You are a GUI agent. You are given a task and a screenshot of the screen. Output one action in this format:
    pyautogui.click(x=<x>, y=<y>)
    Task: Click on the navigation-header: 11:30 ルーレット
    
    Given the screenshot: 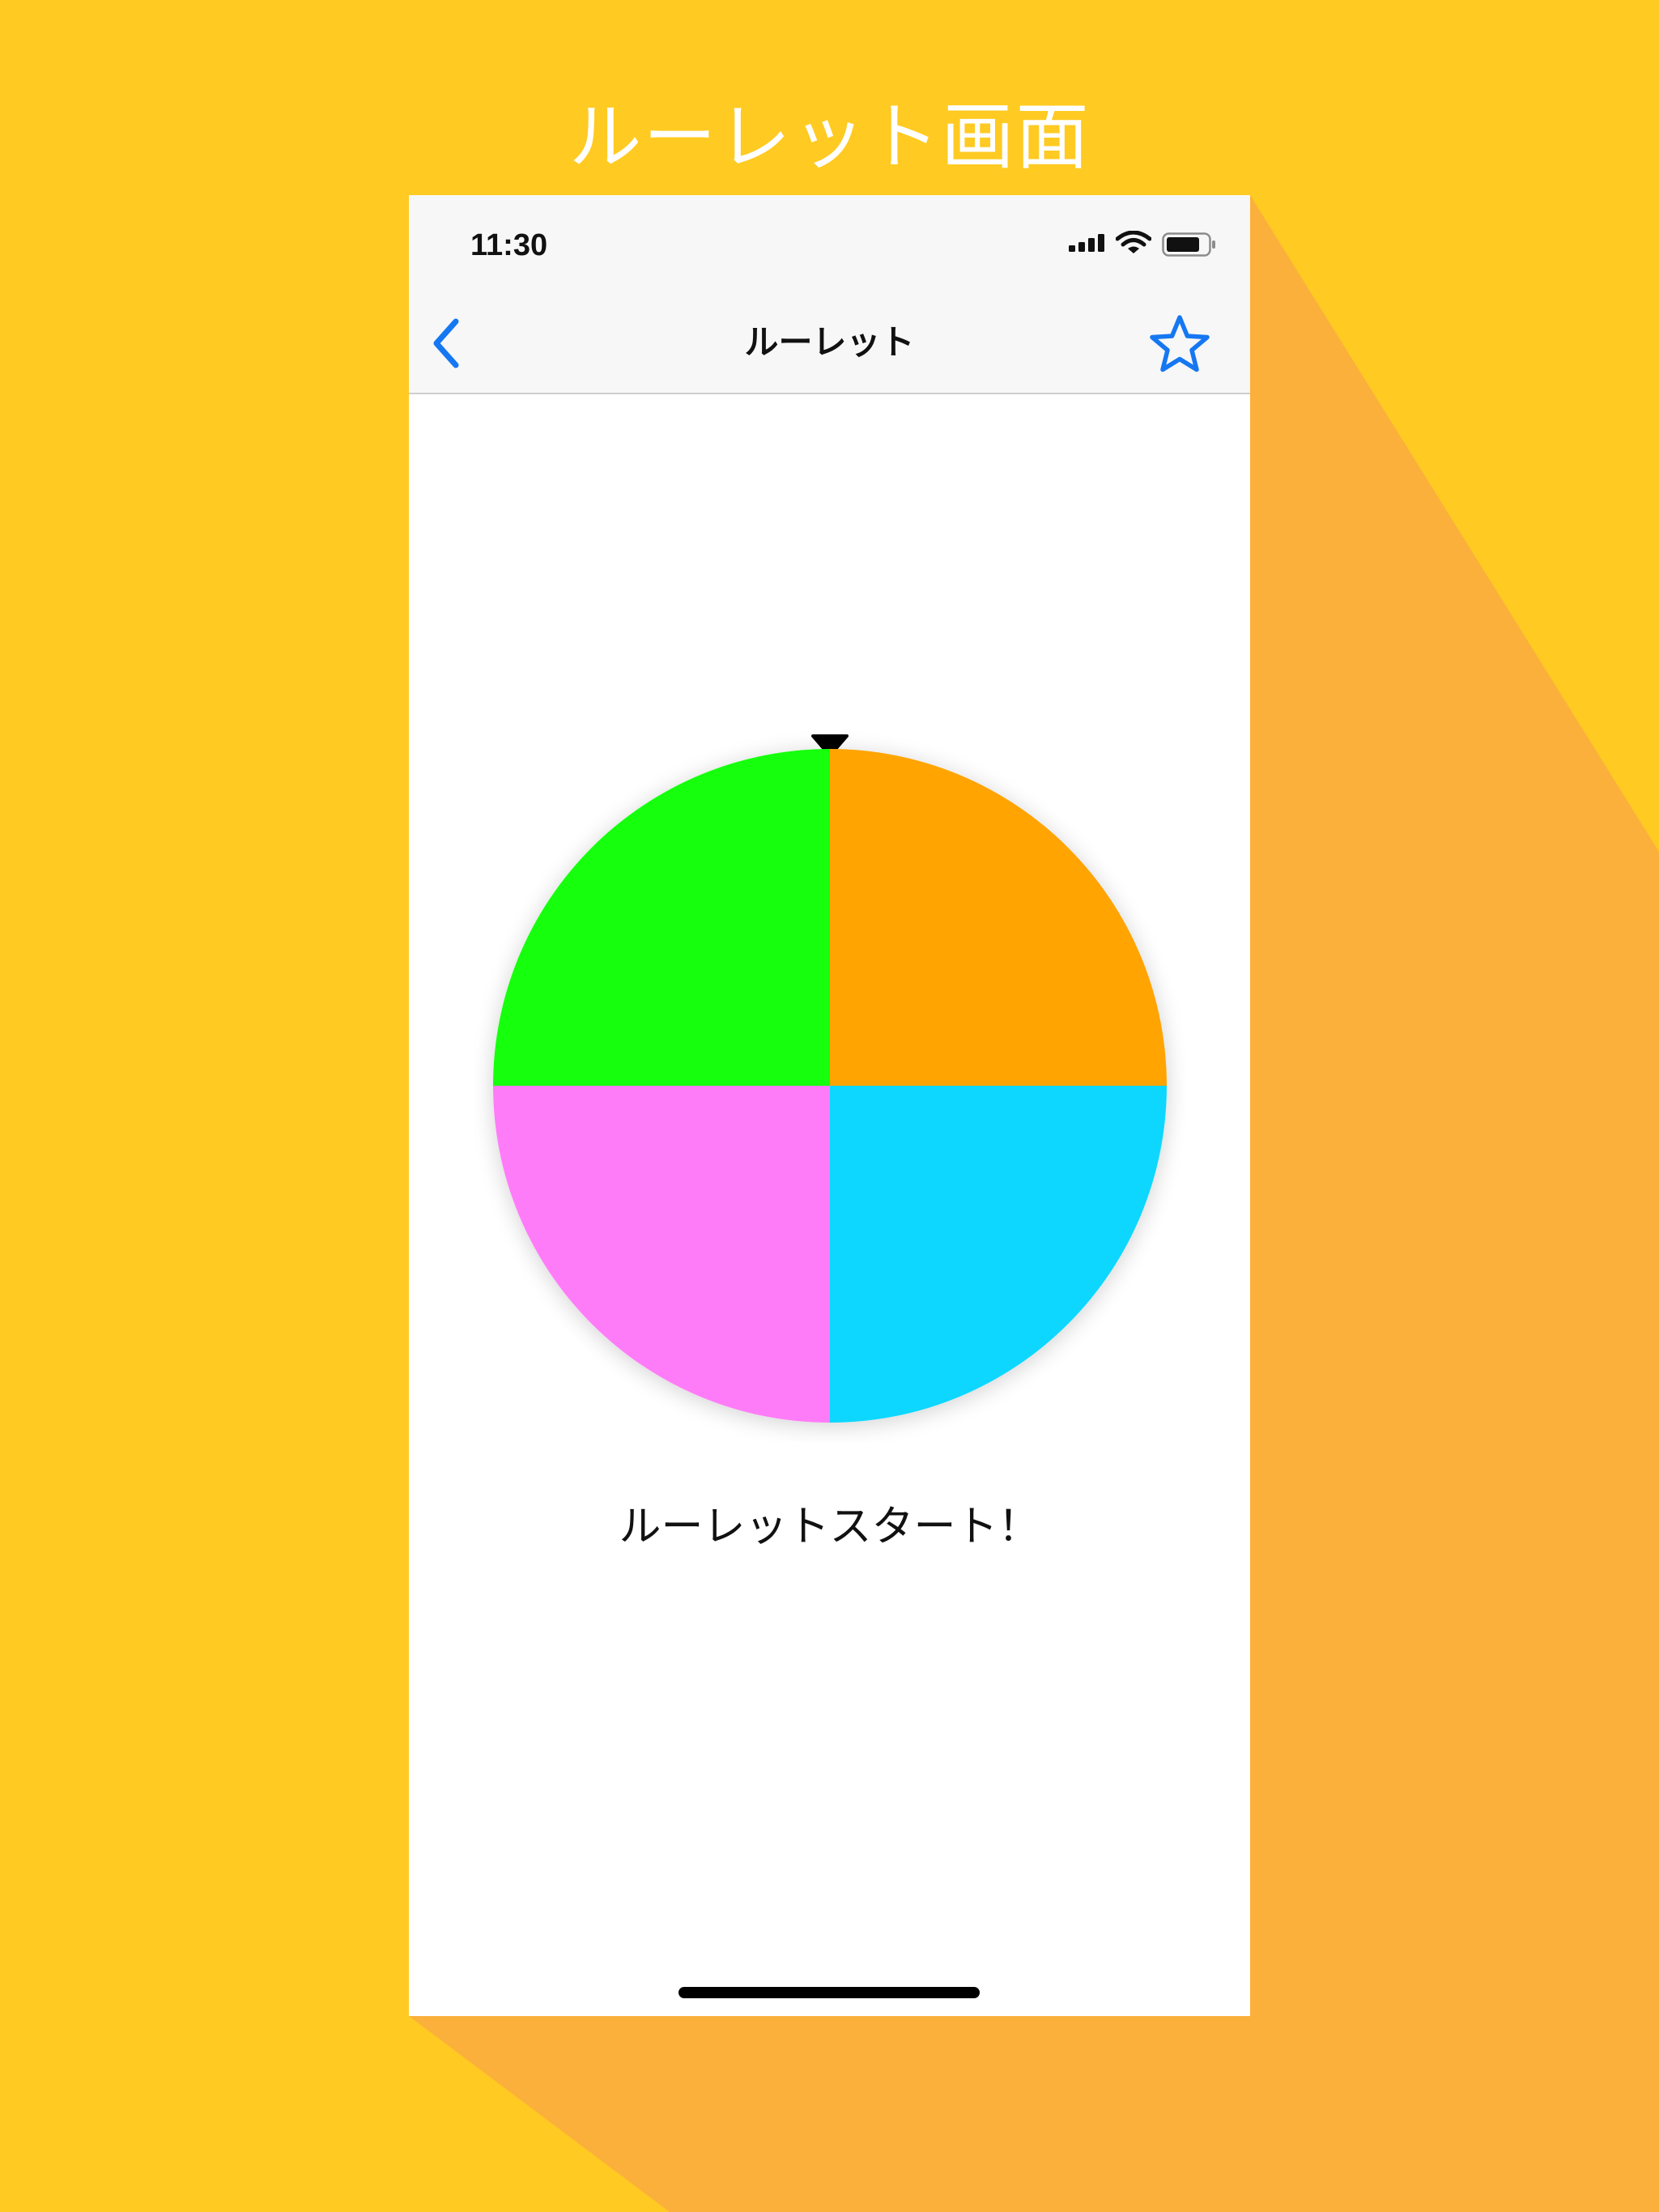 What is the action you would take?
    pyautogui.click(x=829, y=295)
    